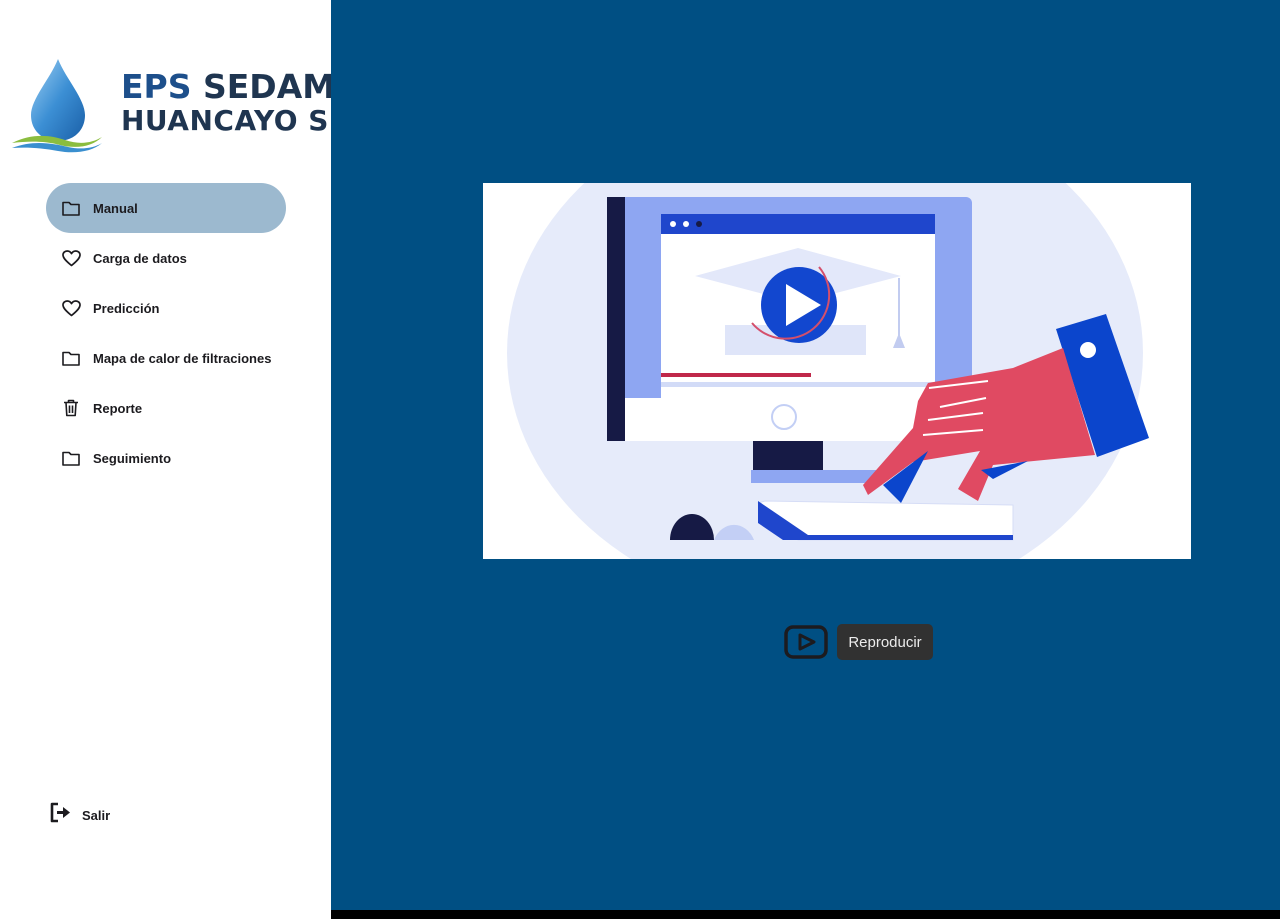  What do you see at coordinates (118, 408) in the screenshot?
I see `sidebar-item-label: Reporte` at bounding box center [118, 408].